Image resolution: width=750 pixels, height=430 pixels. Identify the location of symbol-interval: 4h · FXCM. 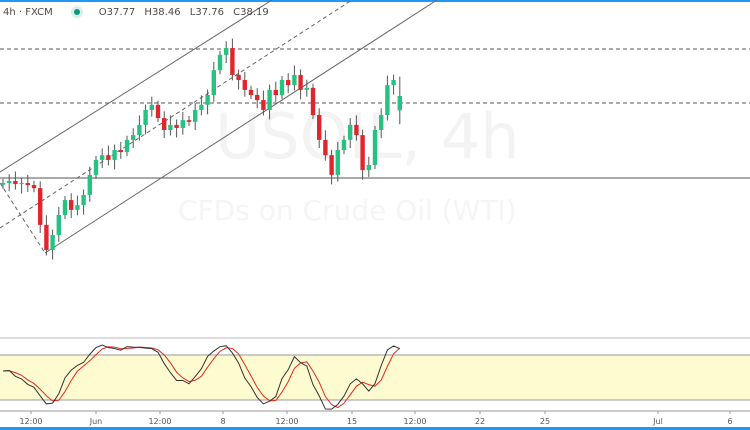
(28, 12).